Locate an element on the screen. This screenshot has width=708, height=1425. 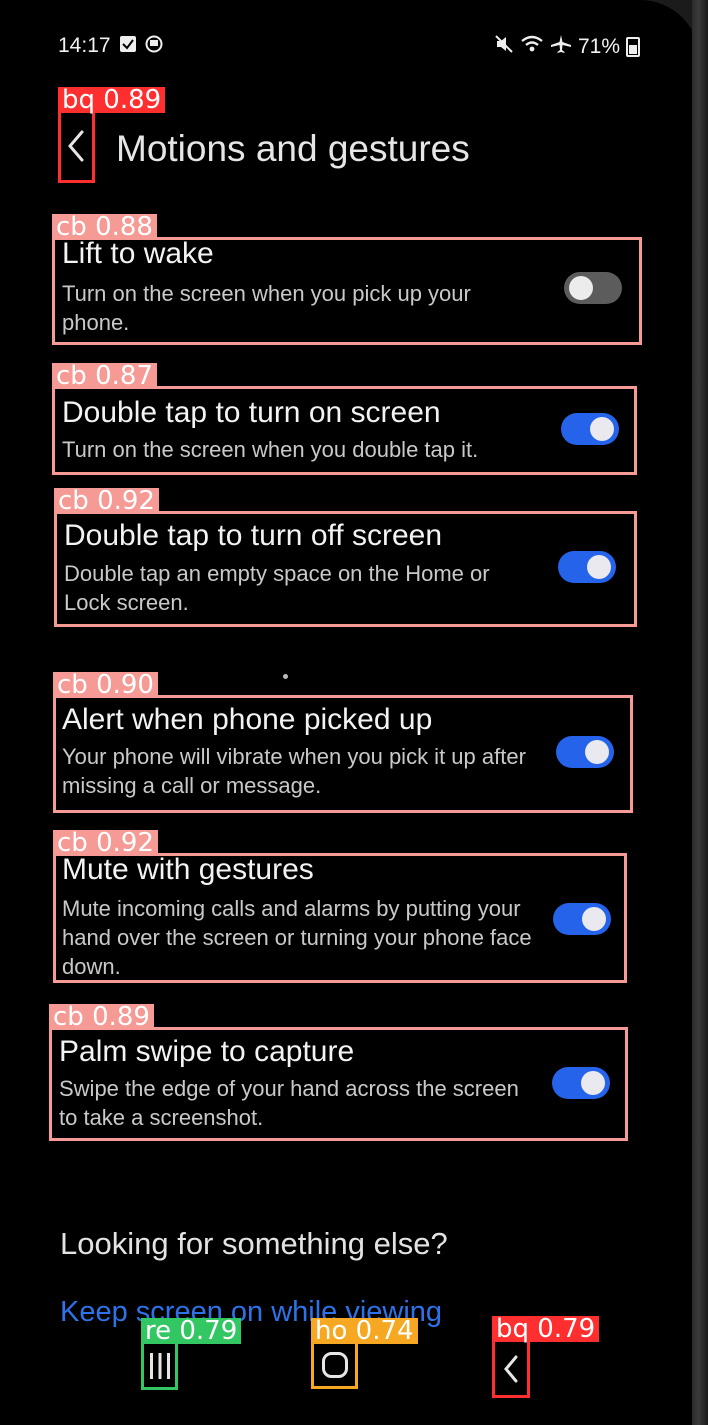
detection-label: cb 0.90 is located at coordinates (105, 685).